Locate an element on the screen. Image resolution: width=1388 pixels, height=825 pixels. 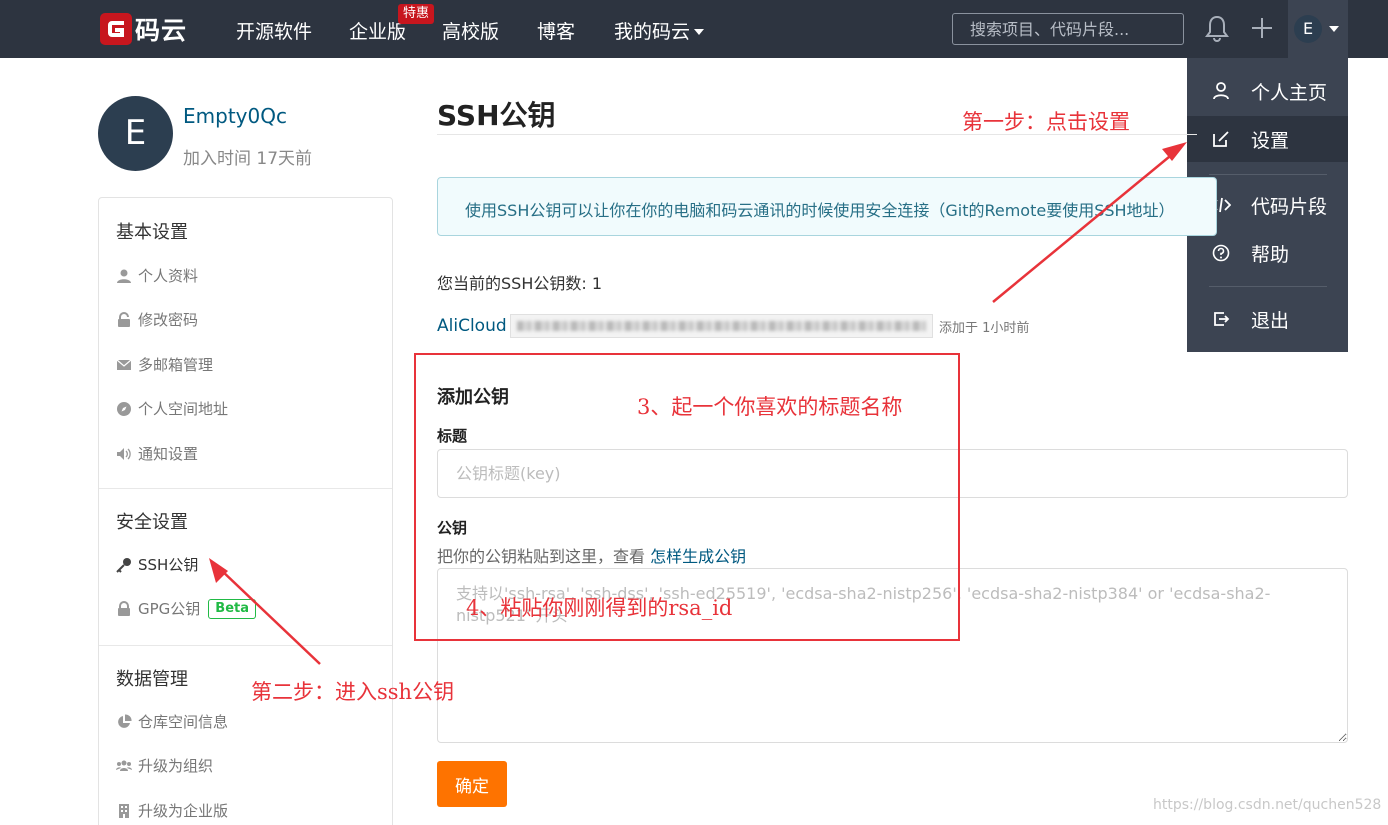
dropdown-item-profile: 个人主页 is located at coordinates (1267, 91).